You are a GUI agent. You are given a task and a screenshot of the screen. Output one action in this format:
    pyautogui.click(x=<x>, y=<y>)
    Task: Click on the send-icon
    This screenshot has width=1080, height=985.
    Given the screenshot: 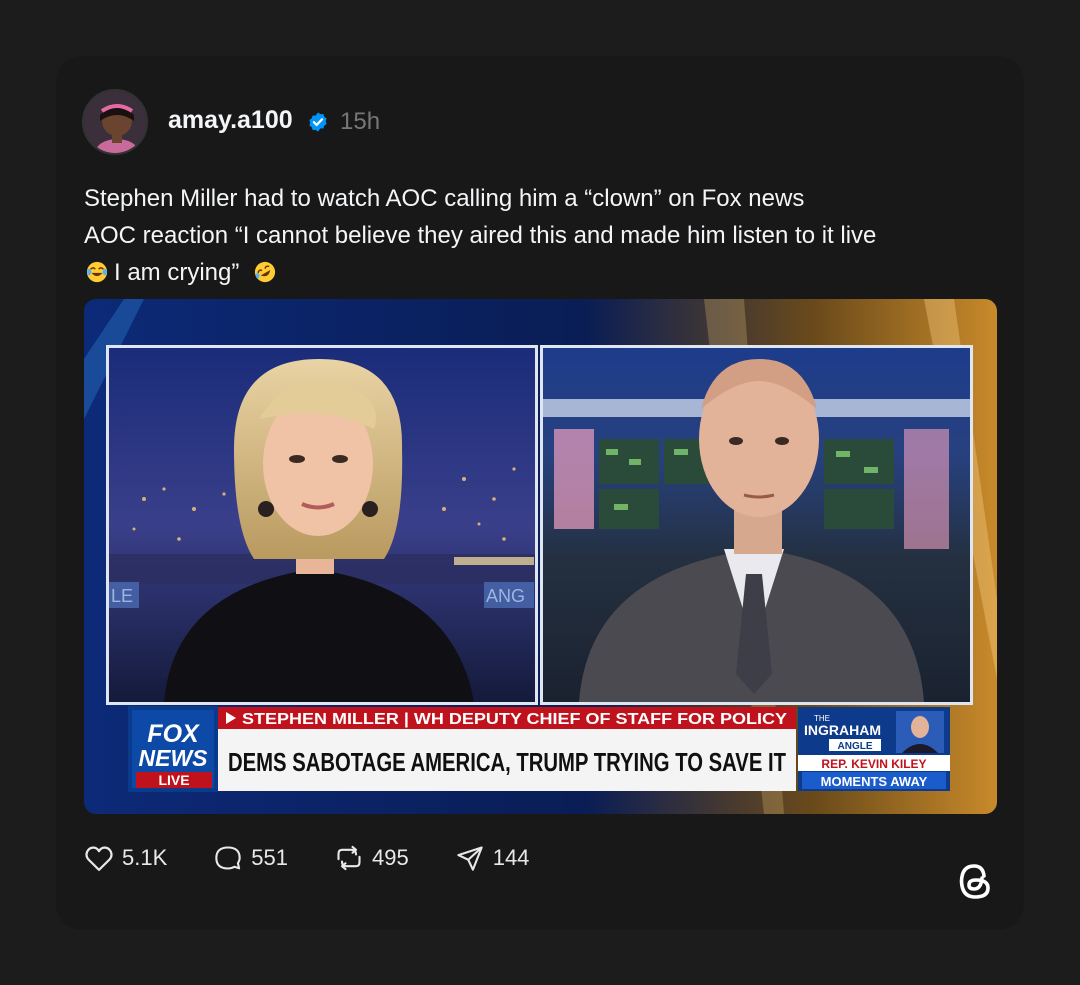 What is the action you would take?
    pyautogui.click(x=469, y=858)
    